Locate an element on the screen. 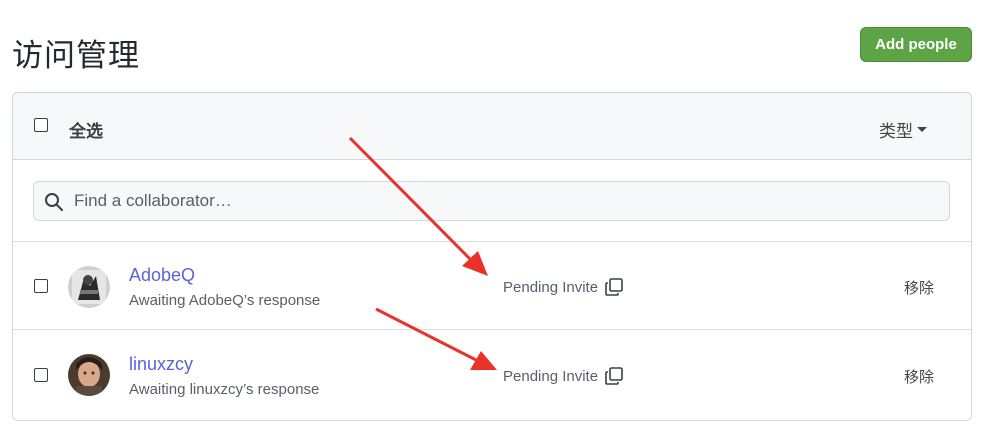  chevron-down-icon is located at coordinates (922, 129).